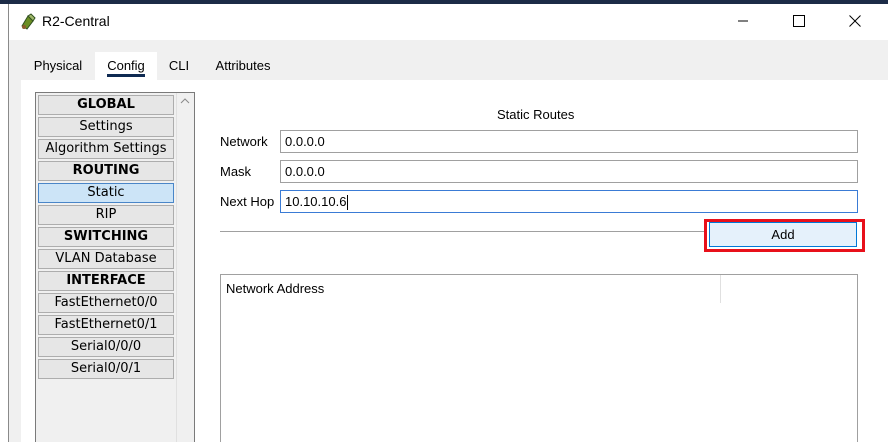 This screenshot has width=888, height=442. Describe the element at coordinates (106, 259) in the screenshot. I see `sidebar-item-vlan-database: VLAN Database` at that location.